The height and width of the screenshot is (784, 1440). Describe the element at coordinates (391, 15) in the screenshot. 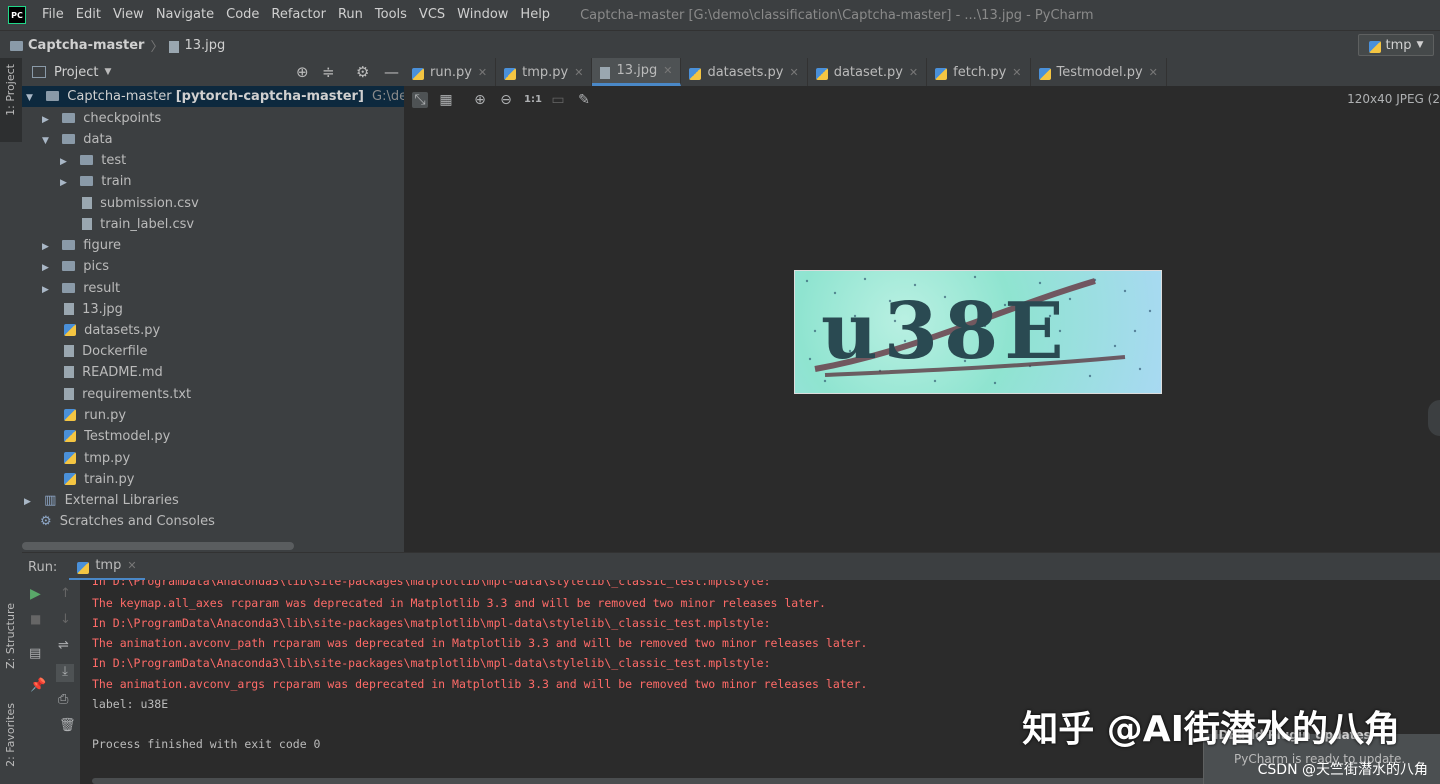

I see `menu-tools: Tools` at that location.